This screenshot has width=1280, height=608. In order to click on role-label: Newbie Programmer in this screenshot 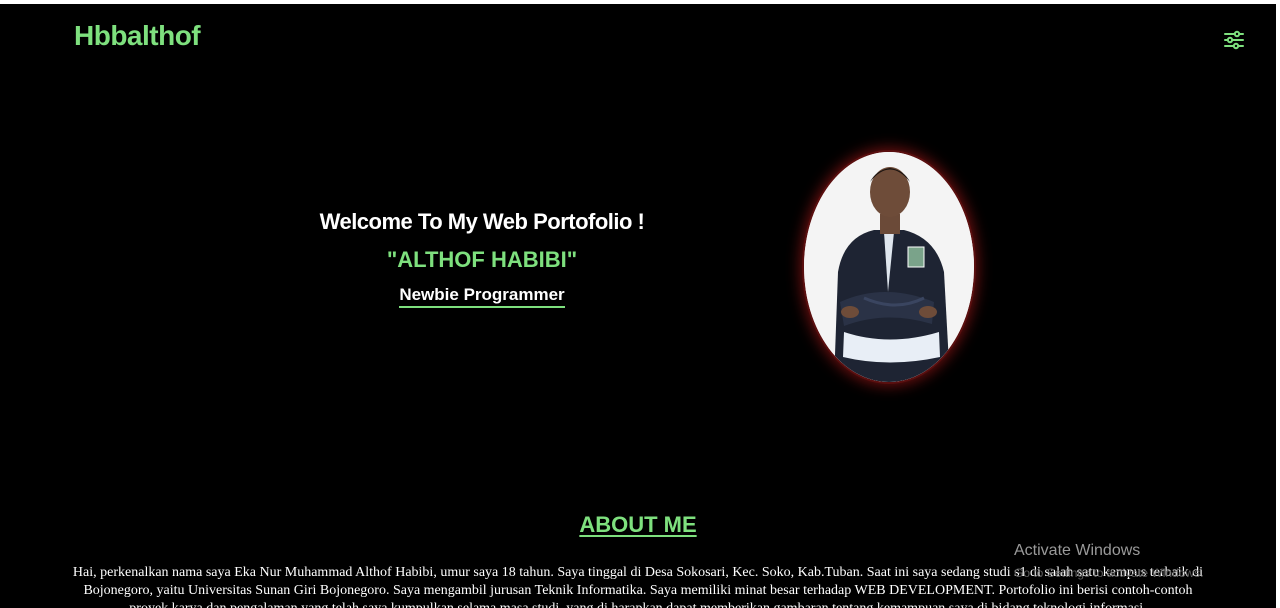, I will do `click(482, 296)`.